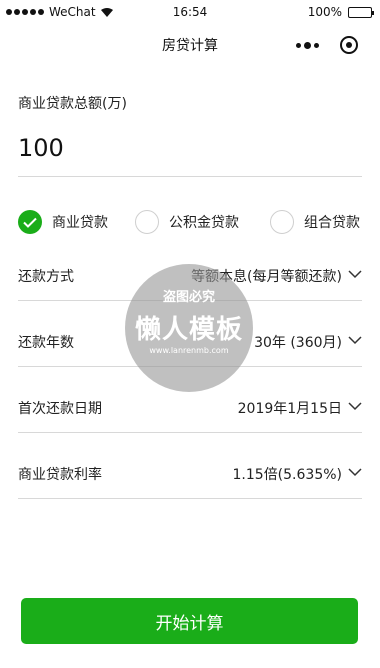 The width and height of the screenshot is (380, 668). I want to click on radio-provident-fund-loan: 公积金贷款, so click(187, 222).